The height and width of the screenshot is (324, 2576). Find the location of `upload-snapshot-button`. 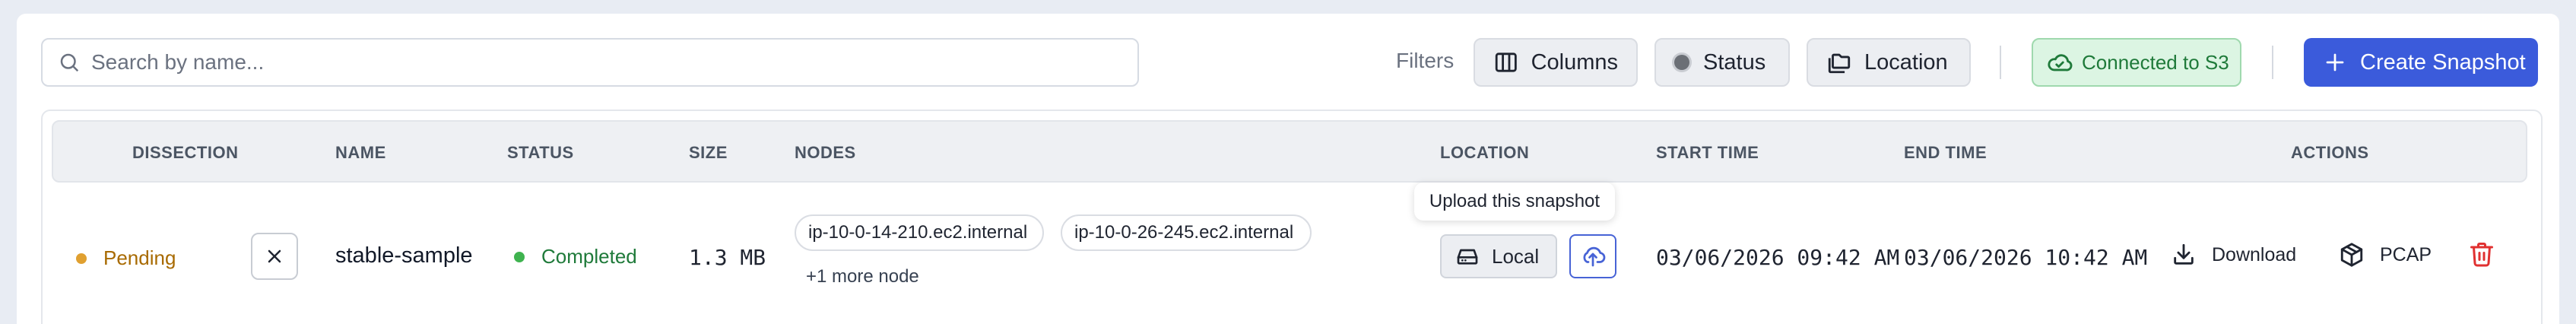

upload-snapshot-button is located at coordinates (1592, 256).